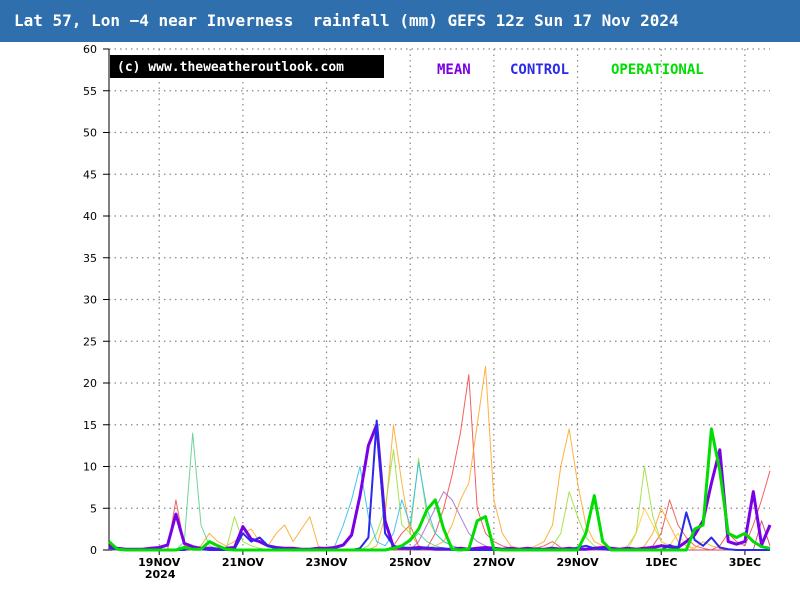  What do you see at coordinates (745, 562) in the screenshot?
I see `x-tick-label: 3DEC` at bounding box center [745, 562].